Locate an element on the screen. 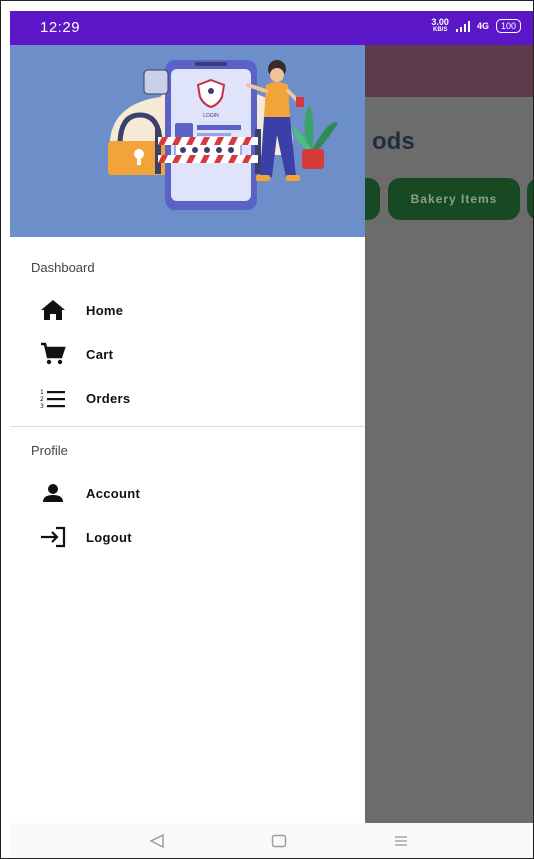 The height and width of the screenshot is (859, 534). login-security-illustration: LOGIN is located at coordinates (223, 135).